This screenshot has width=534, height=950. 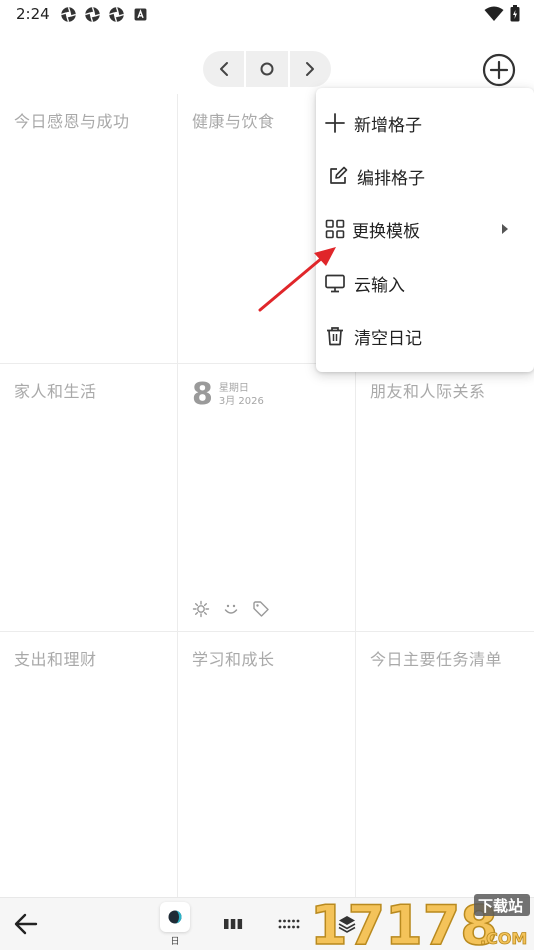 What do you see at coordinates (297, 279) in the screenshot?
I see `annotation-arrow-icon` at bounding box center [297, 279].